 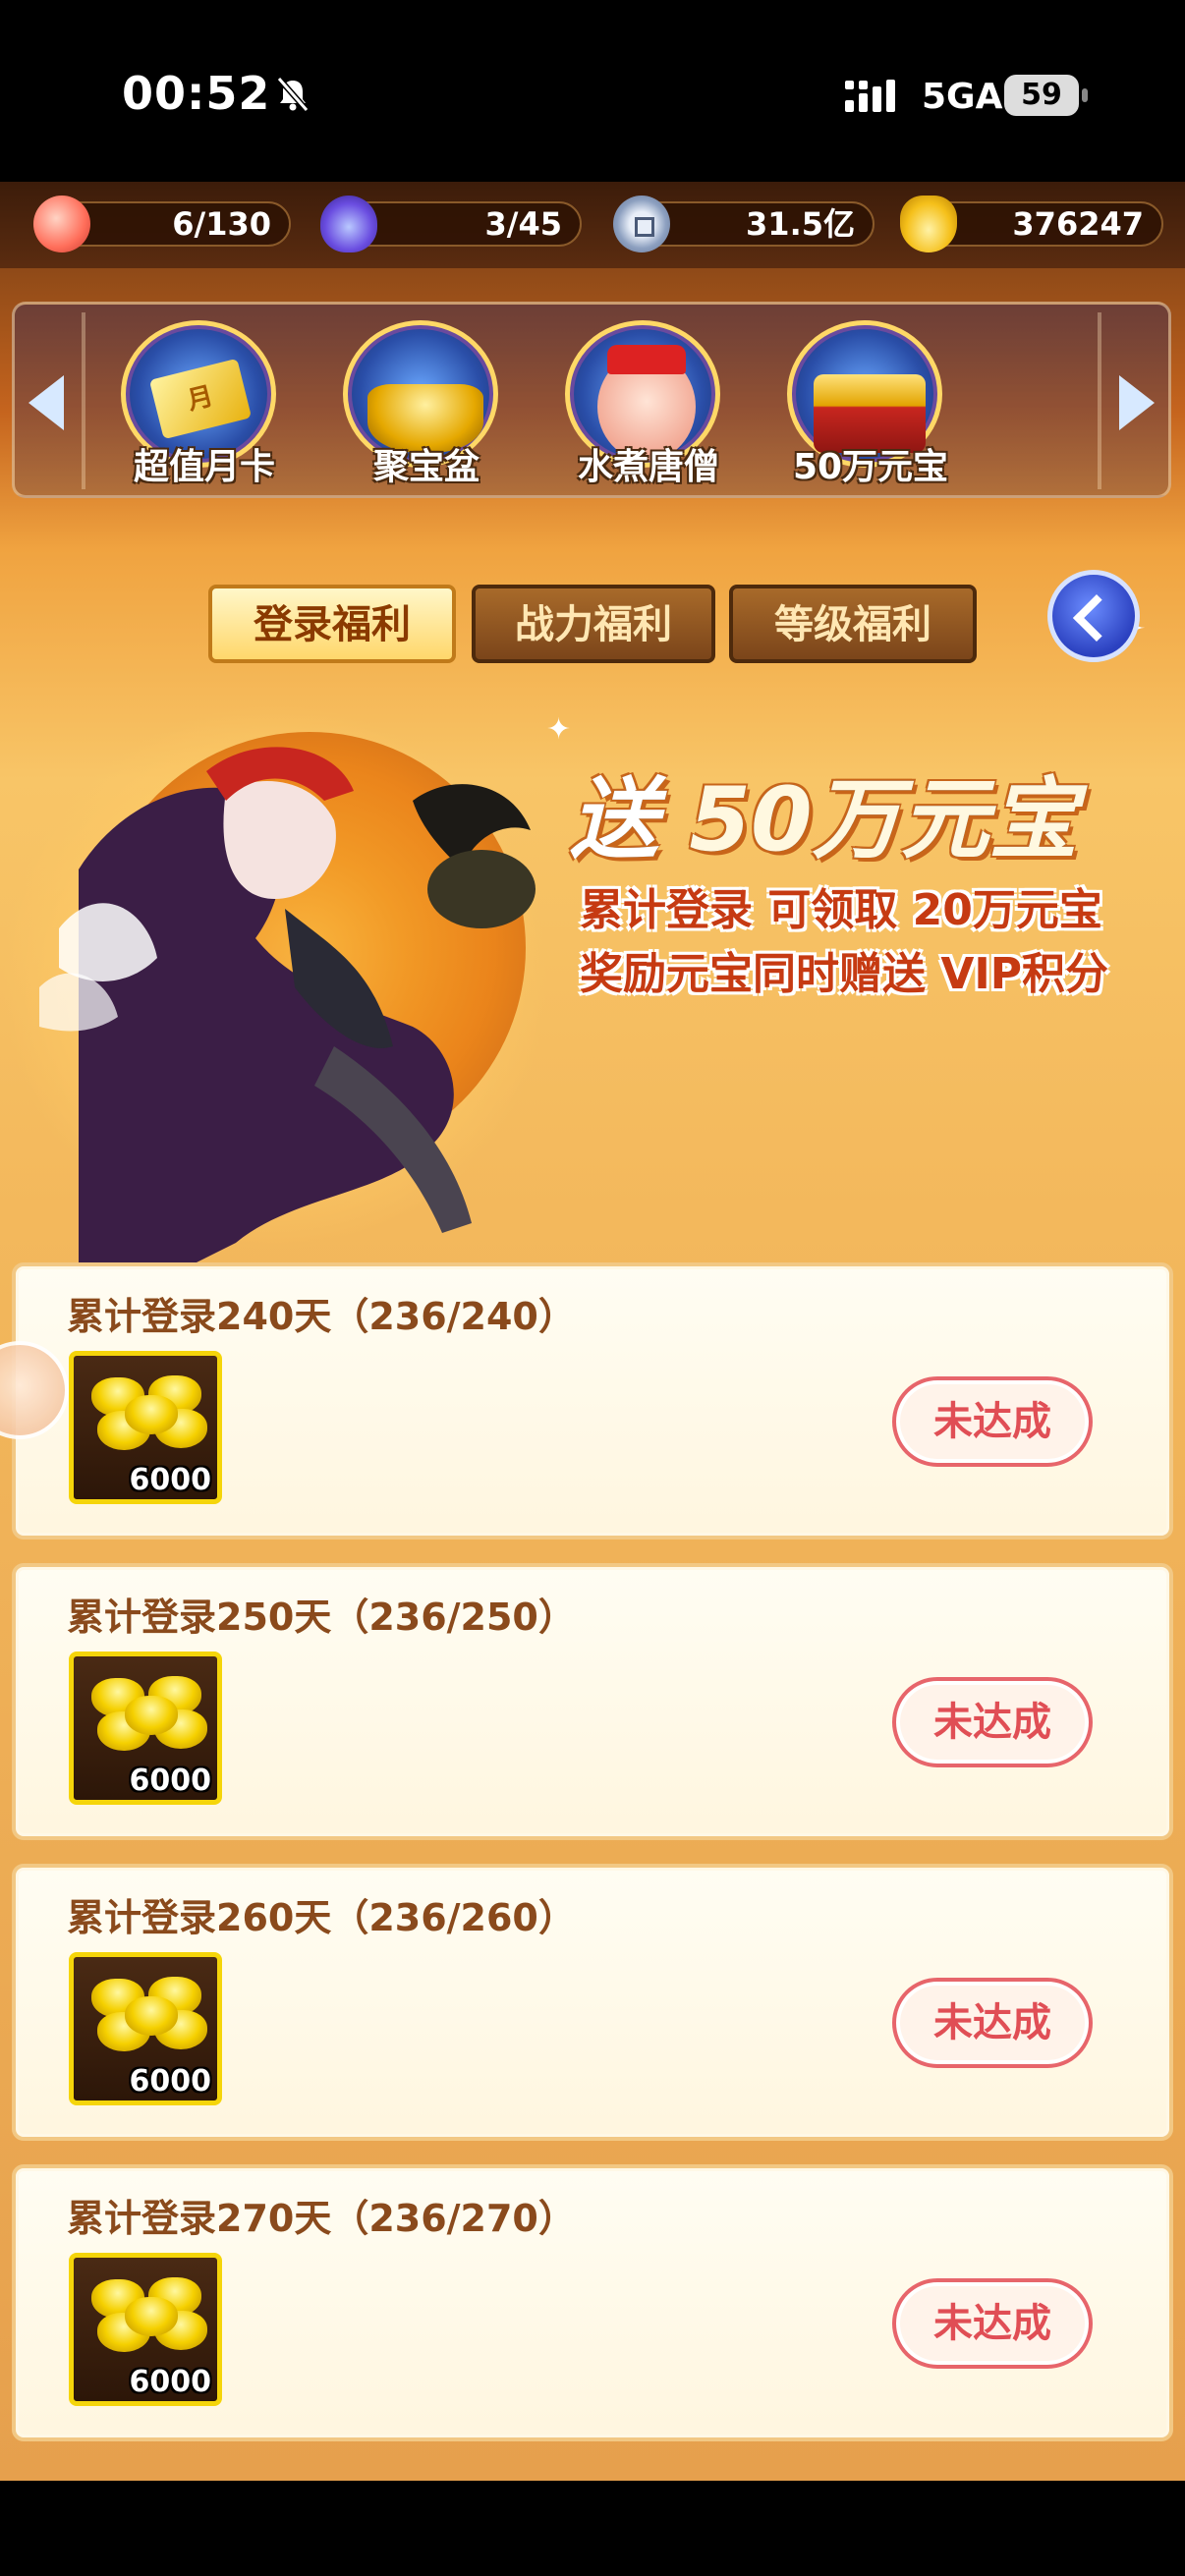 What do you see at coordinates (321, 1617) in the screenshot?
I see `reward-title: 累计登录250天（236/250）` at bounding box center [321, 1617].